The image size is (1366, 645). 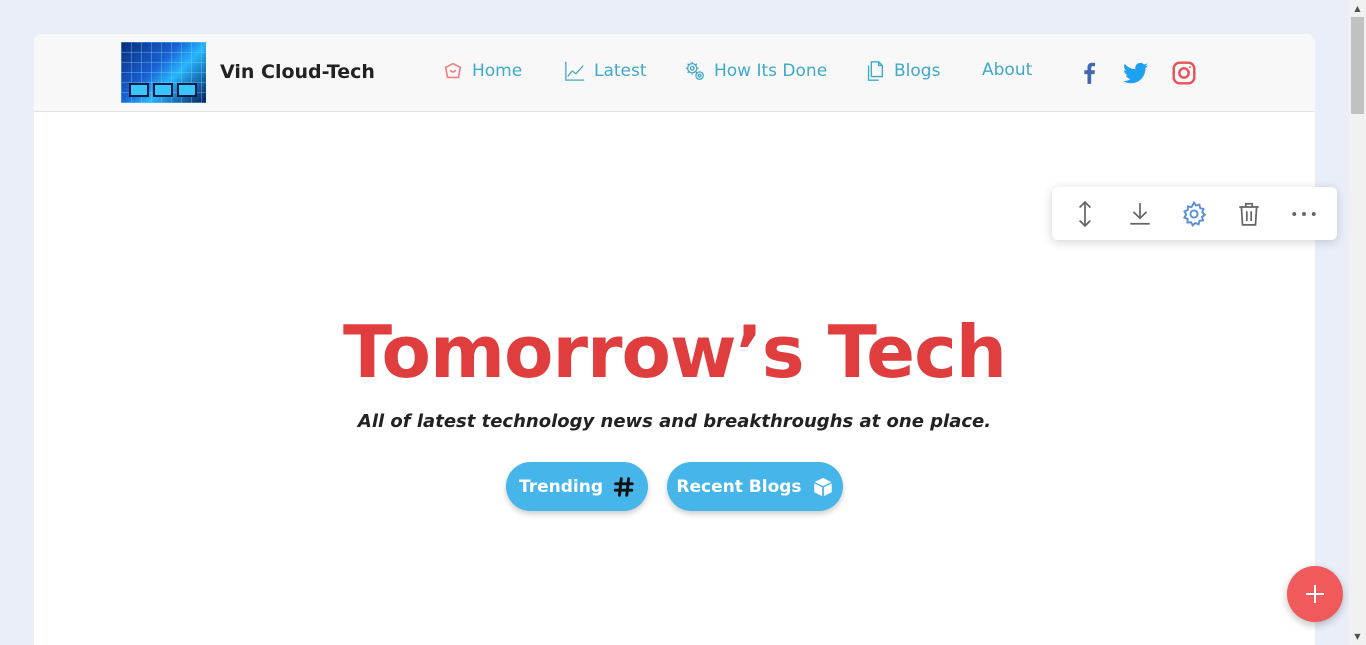 I want to click on move-vertical-icon, so click(x=1085, y=213).